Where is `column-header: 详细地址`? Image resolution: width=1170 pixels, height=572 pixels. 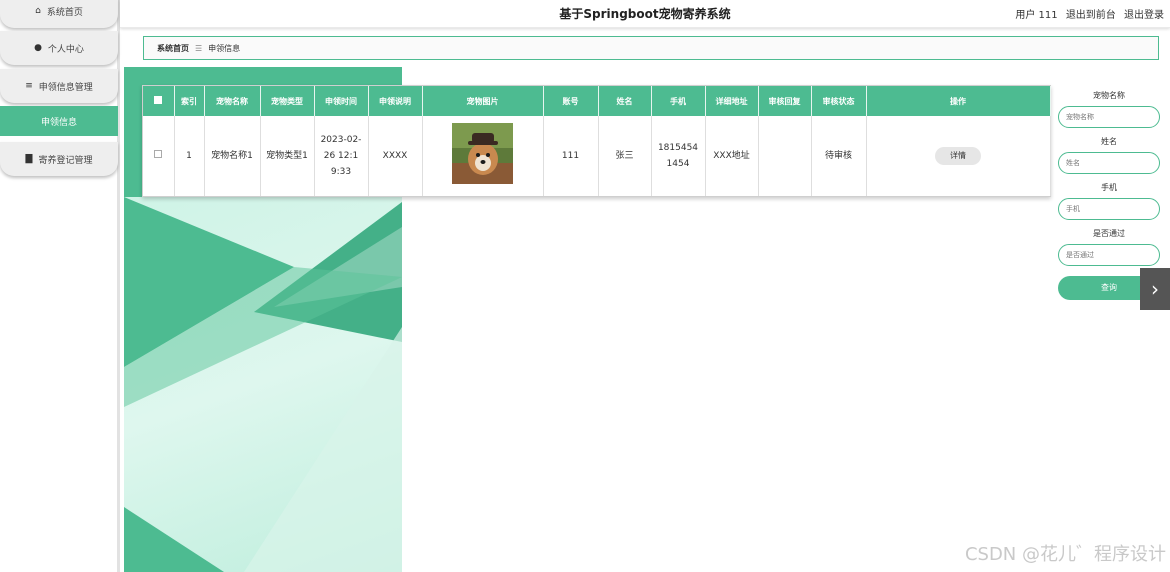 column-header: 详细地址 is located at coordinates (732, 101).